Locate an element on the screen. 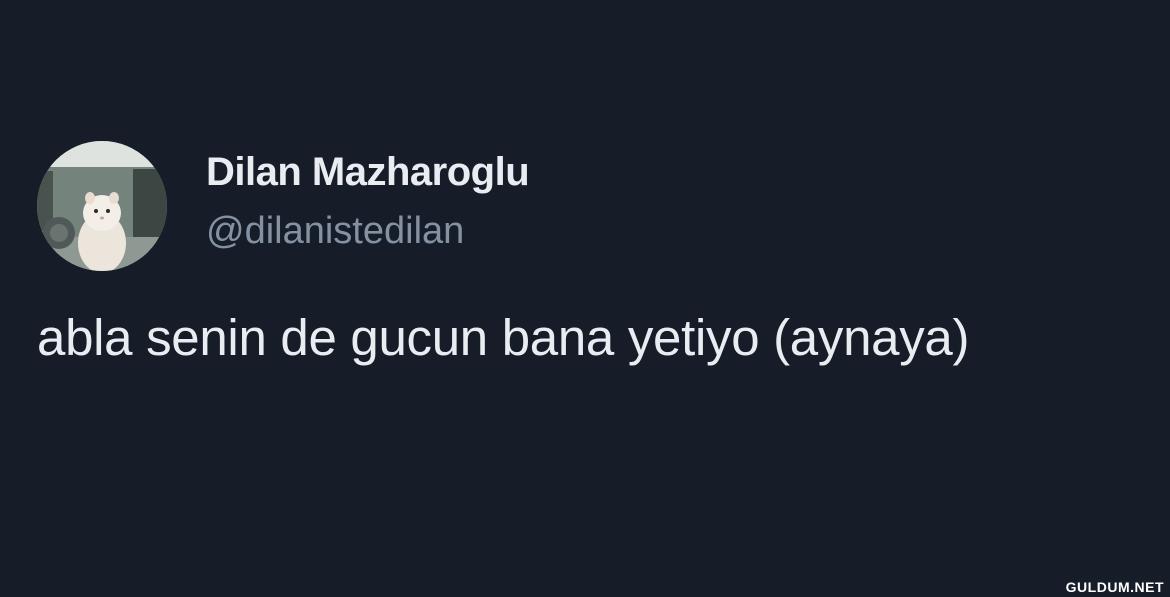 The width and height of the screenshot is (1170, 597). avatar is located at coordinates (102, 206).